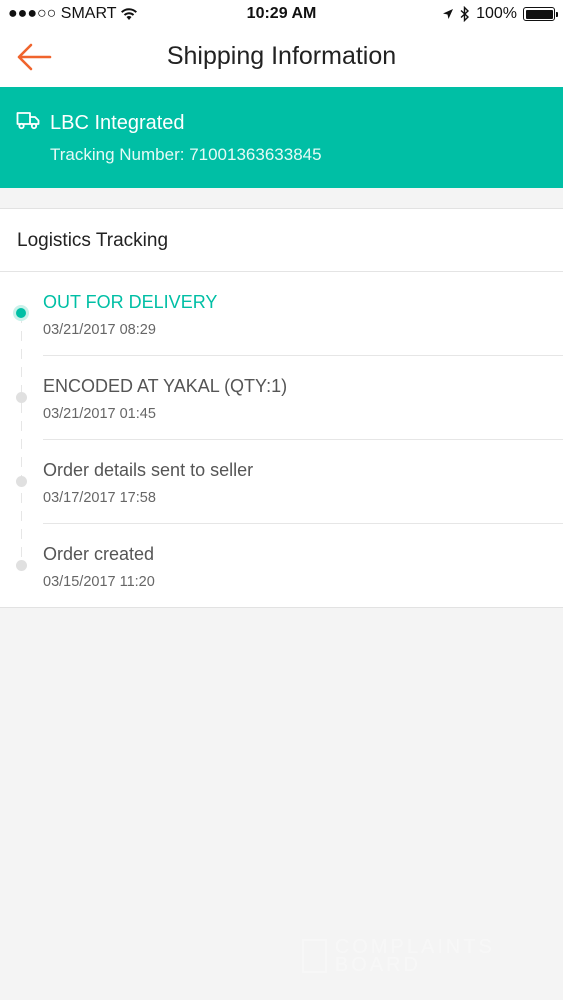 Image resolution: width=563 pixels, height=1000 pixels. Describe the element at coordinates (99, 554) in the screenshot. I see `event-title: Order created` at that location.